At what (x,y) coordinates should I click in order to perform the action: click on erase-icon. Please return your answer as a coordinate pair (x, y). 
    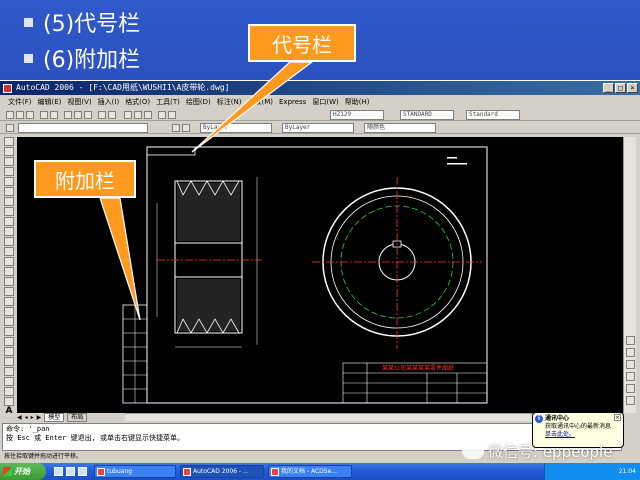
    Looking at the image, I should click on (9, 321).